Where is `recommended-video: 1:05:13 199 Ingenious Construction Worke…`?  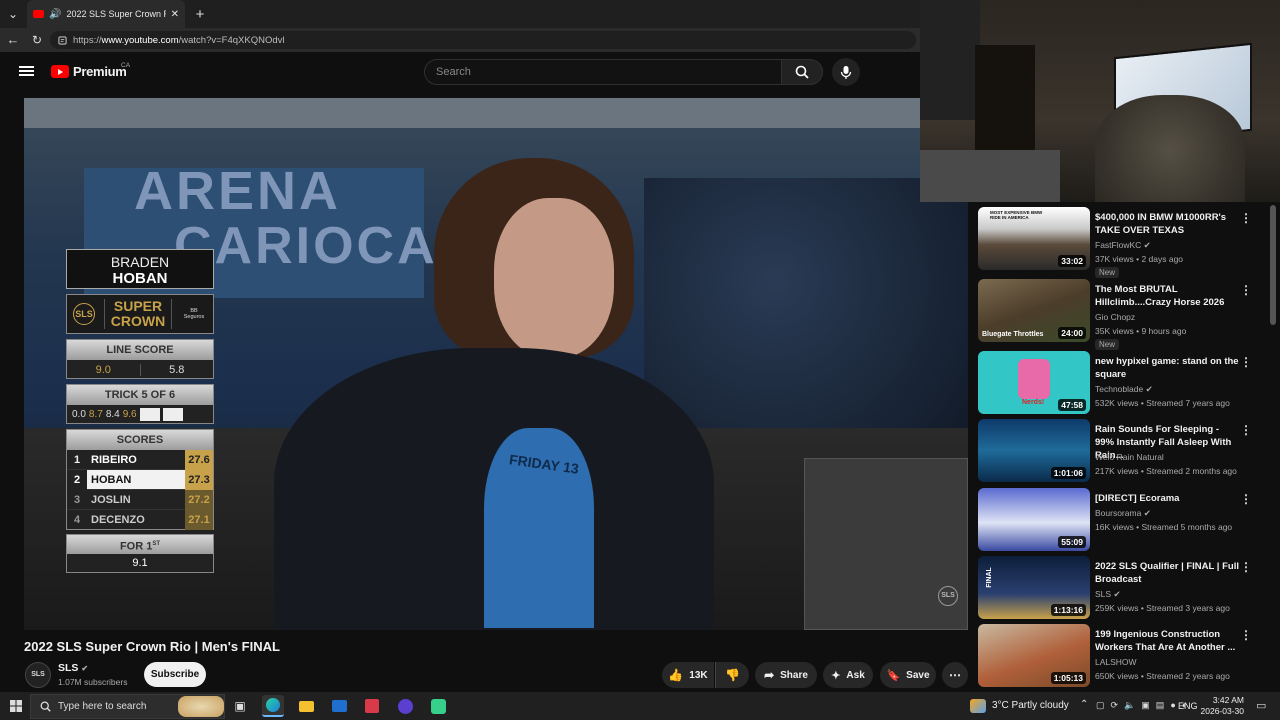
recommended-video: 1:05:13 199 Ingenious Construction Worke… is located at coordinates (1124, 656).